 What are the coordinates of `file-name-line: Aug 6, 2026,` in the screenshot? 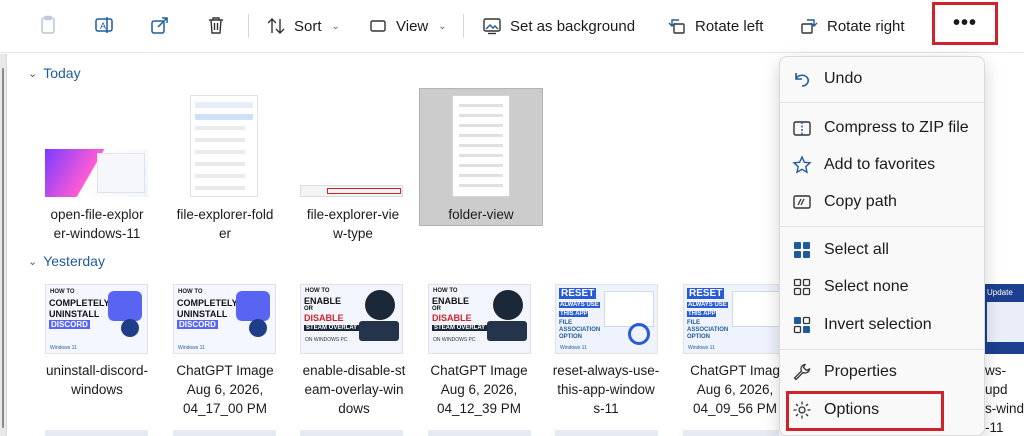 It's located at (479, 389).